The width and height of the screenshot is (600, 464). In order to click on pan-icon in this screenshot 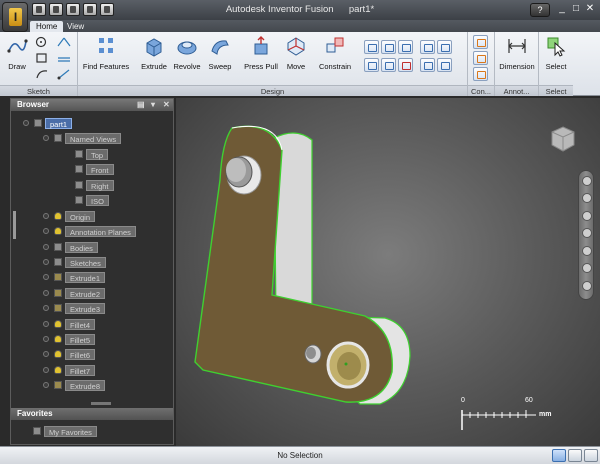, I will do `click(587, 198)`.